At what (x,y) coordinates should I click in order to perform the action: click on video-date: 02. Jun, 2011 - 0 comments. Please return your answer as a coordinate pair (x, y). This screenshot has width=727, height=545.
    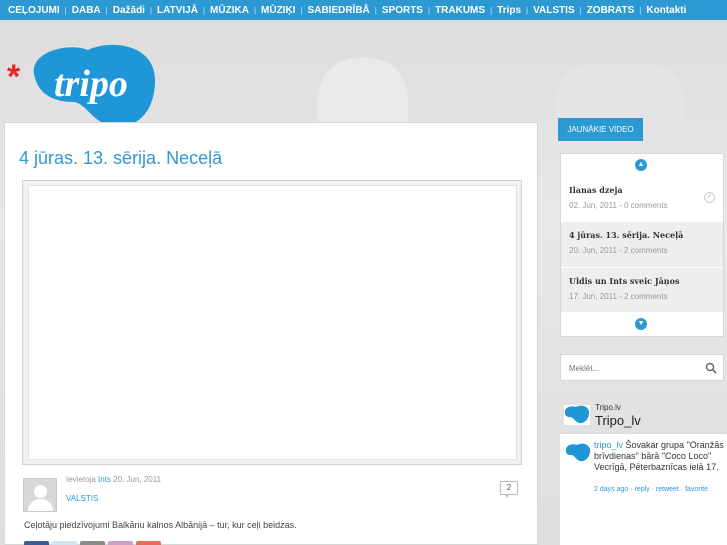
    Looking at the image, I should click on (618, 205).